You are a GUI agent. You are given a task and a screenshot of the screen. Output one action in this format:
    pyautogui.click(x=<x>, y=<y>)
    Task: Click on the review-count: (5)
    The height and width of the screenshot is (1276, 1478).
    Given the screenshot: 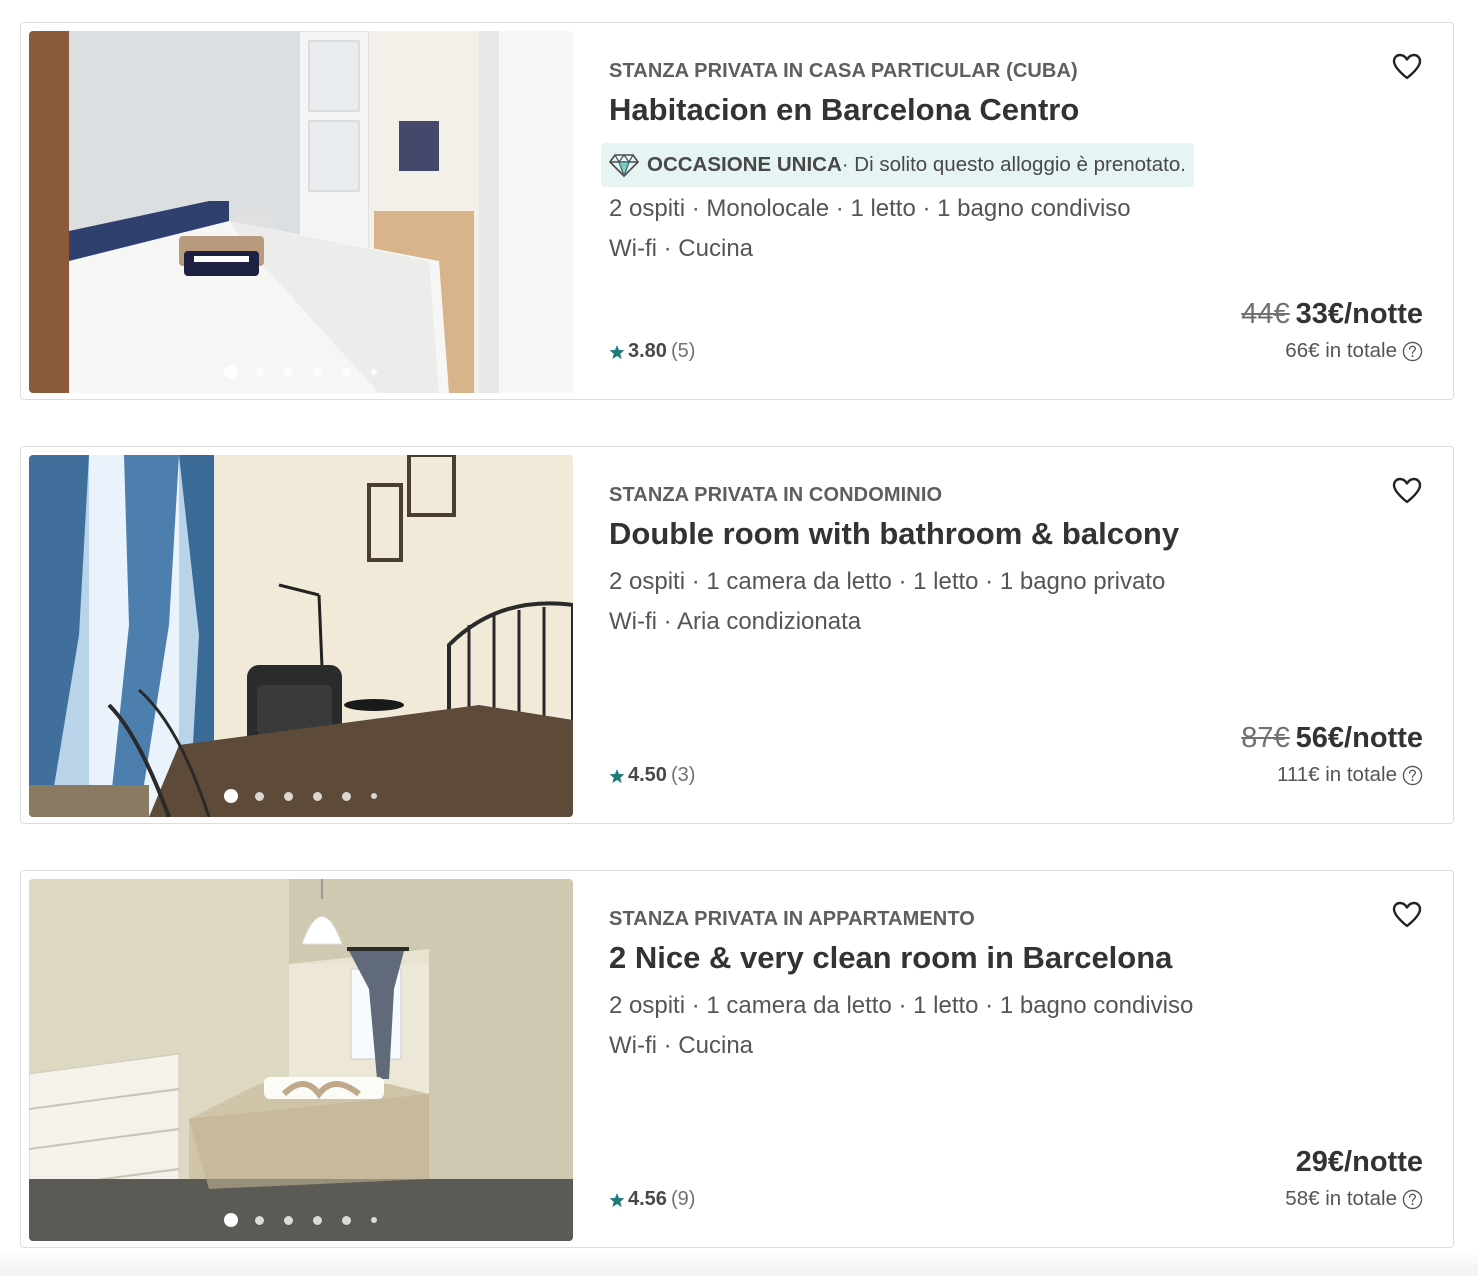 What is the action you would take?
    pyautogui.click(x=683, y=351)
    